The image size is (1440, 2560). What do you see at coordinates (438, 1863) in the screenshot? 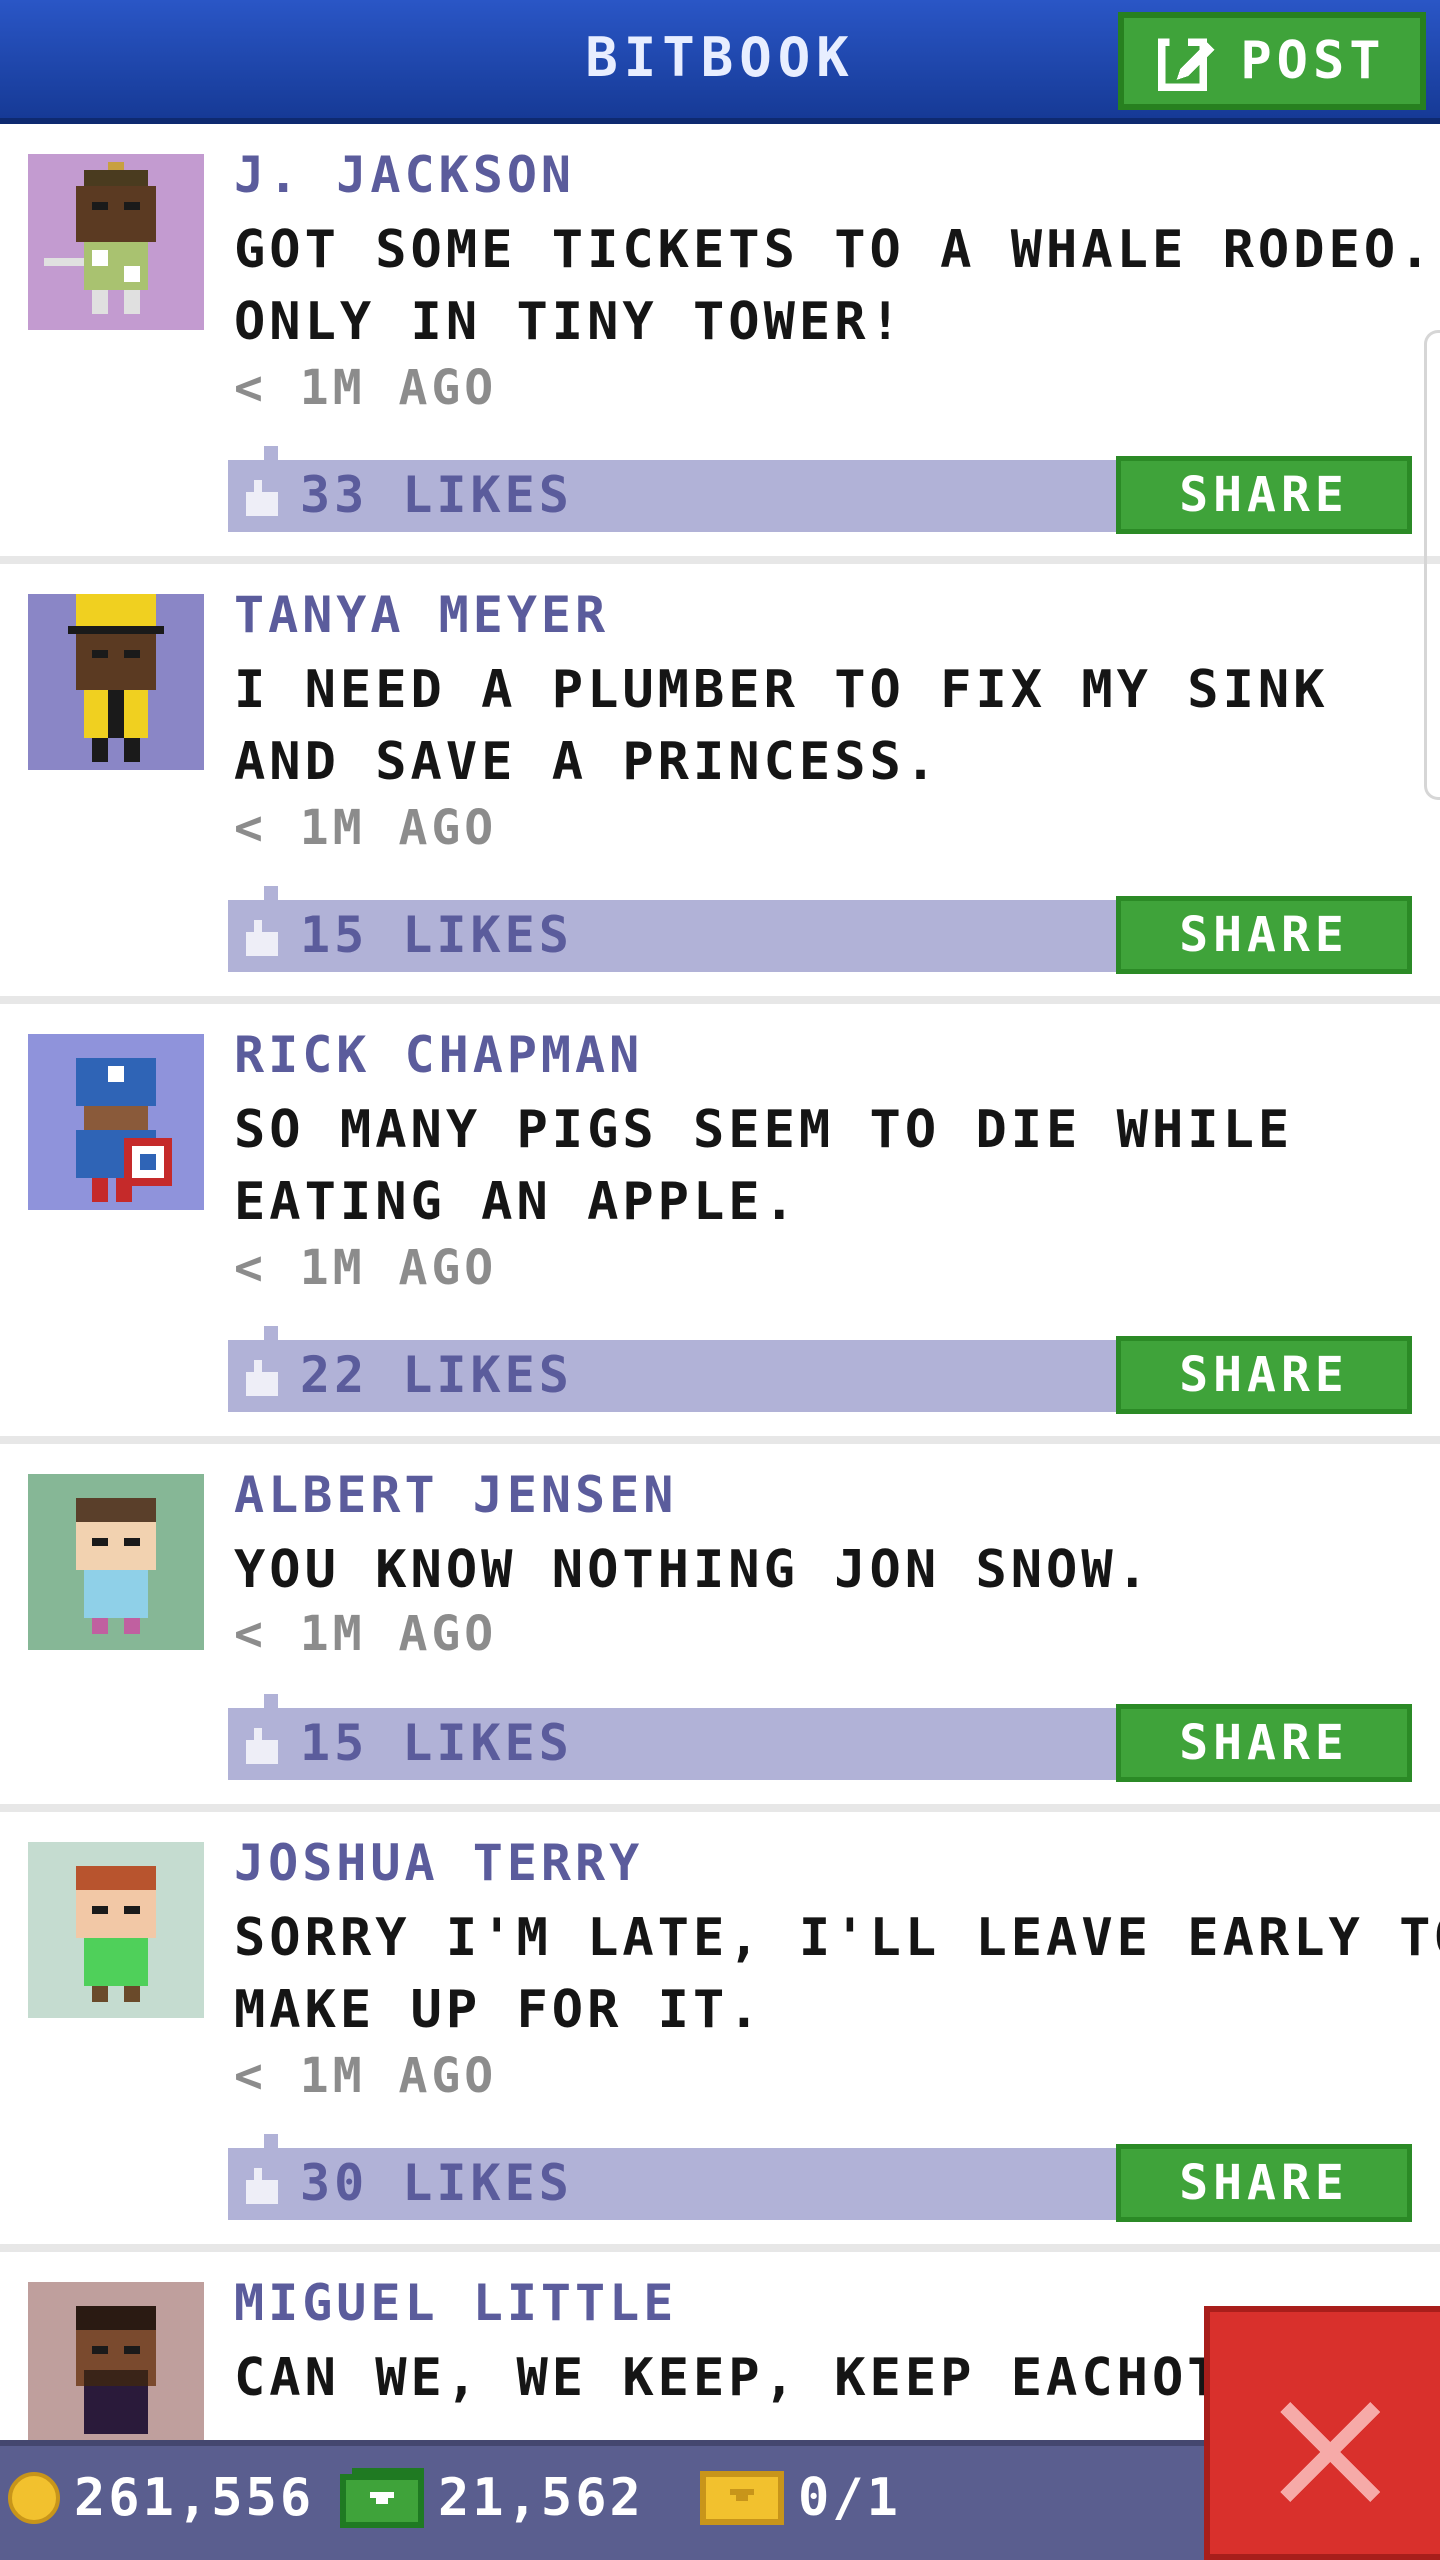
I see `post-author: JOSHUA TERRY` at bounding box center [438, 1863].